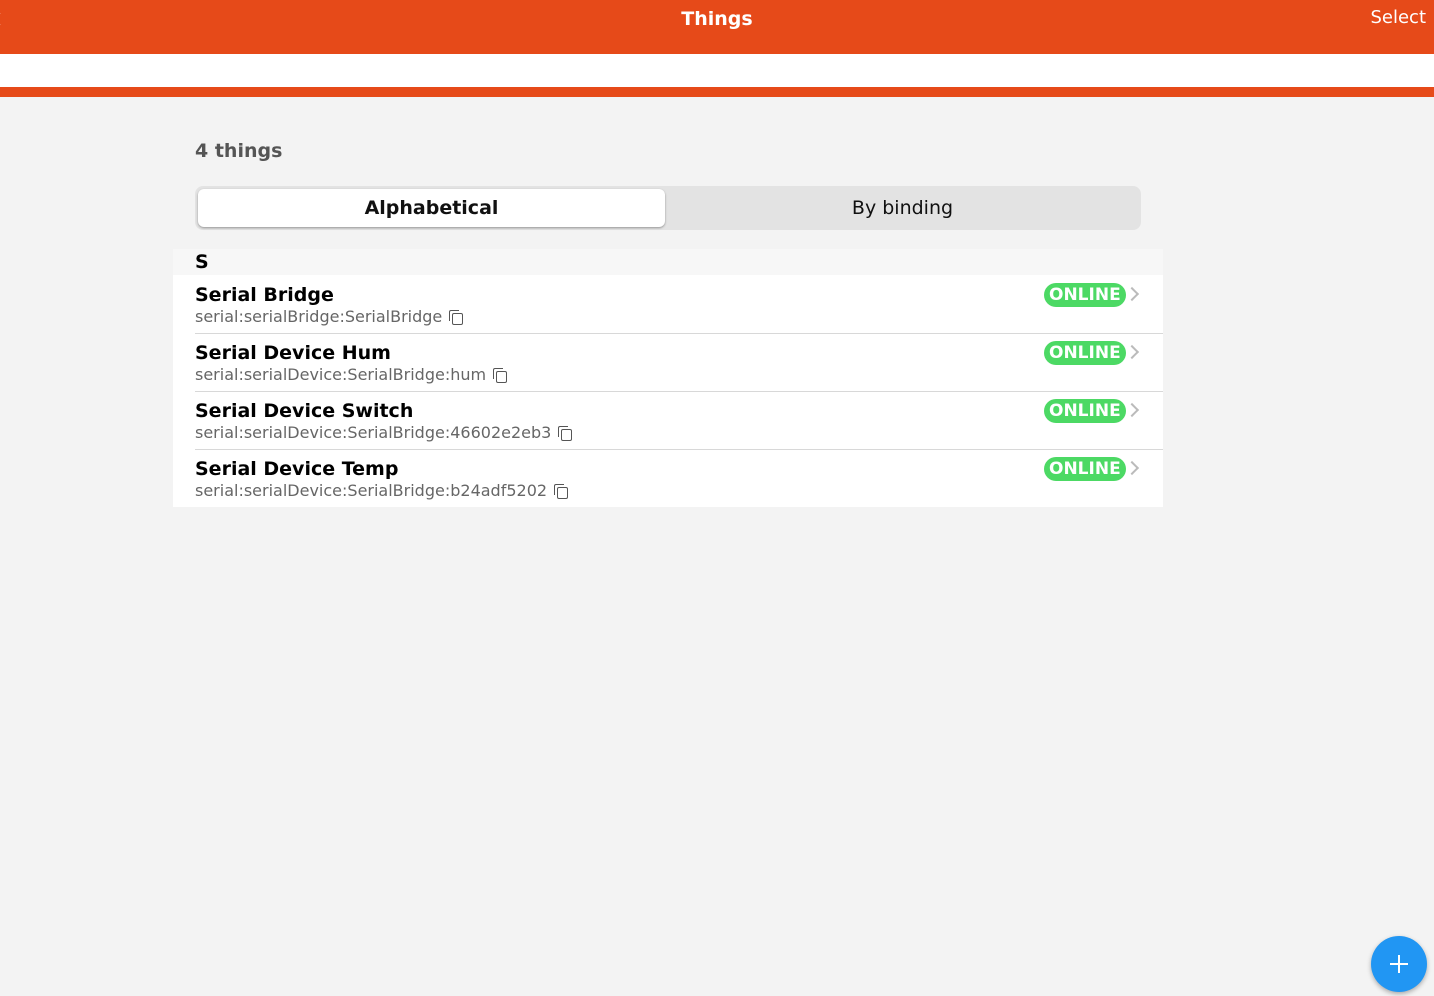 The image size is (1434, 996). I want to click on thing-uid-text: serial:serialBridge:SerialBridge, so click(319, 316).